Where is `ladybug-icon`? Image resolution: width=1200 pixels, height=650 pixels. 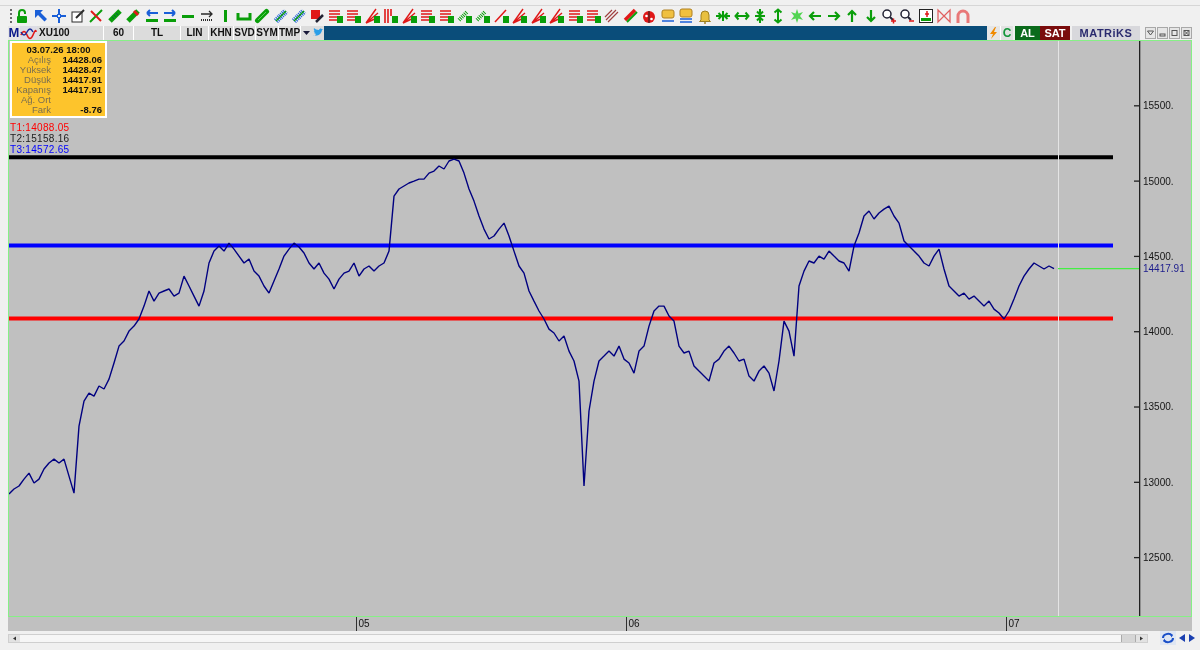
ladybug-icon is located at coordinates (649, 16).